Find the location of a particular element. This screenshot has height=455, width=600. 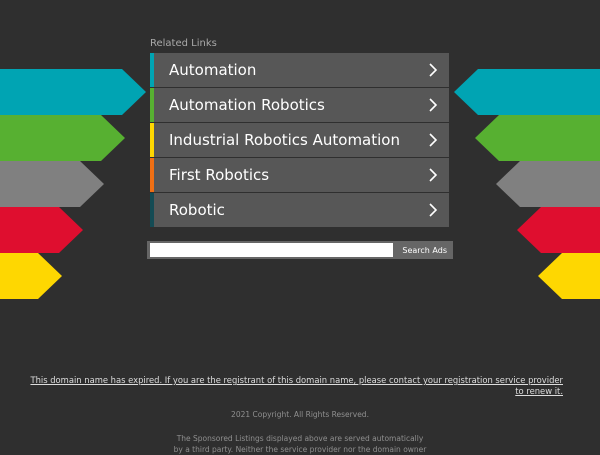

arrow-left-gray is located at coordinates (52, 184).